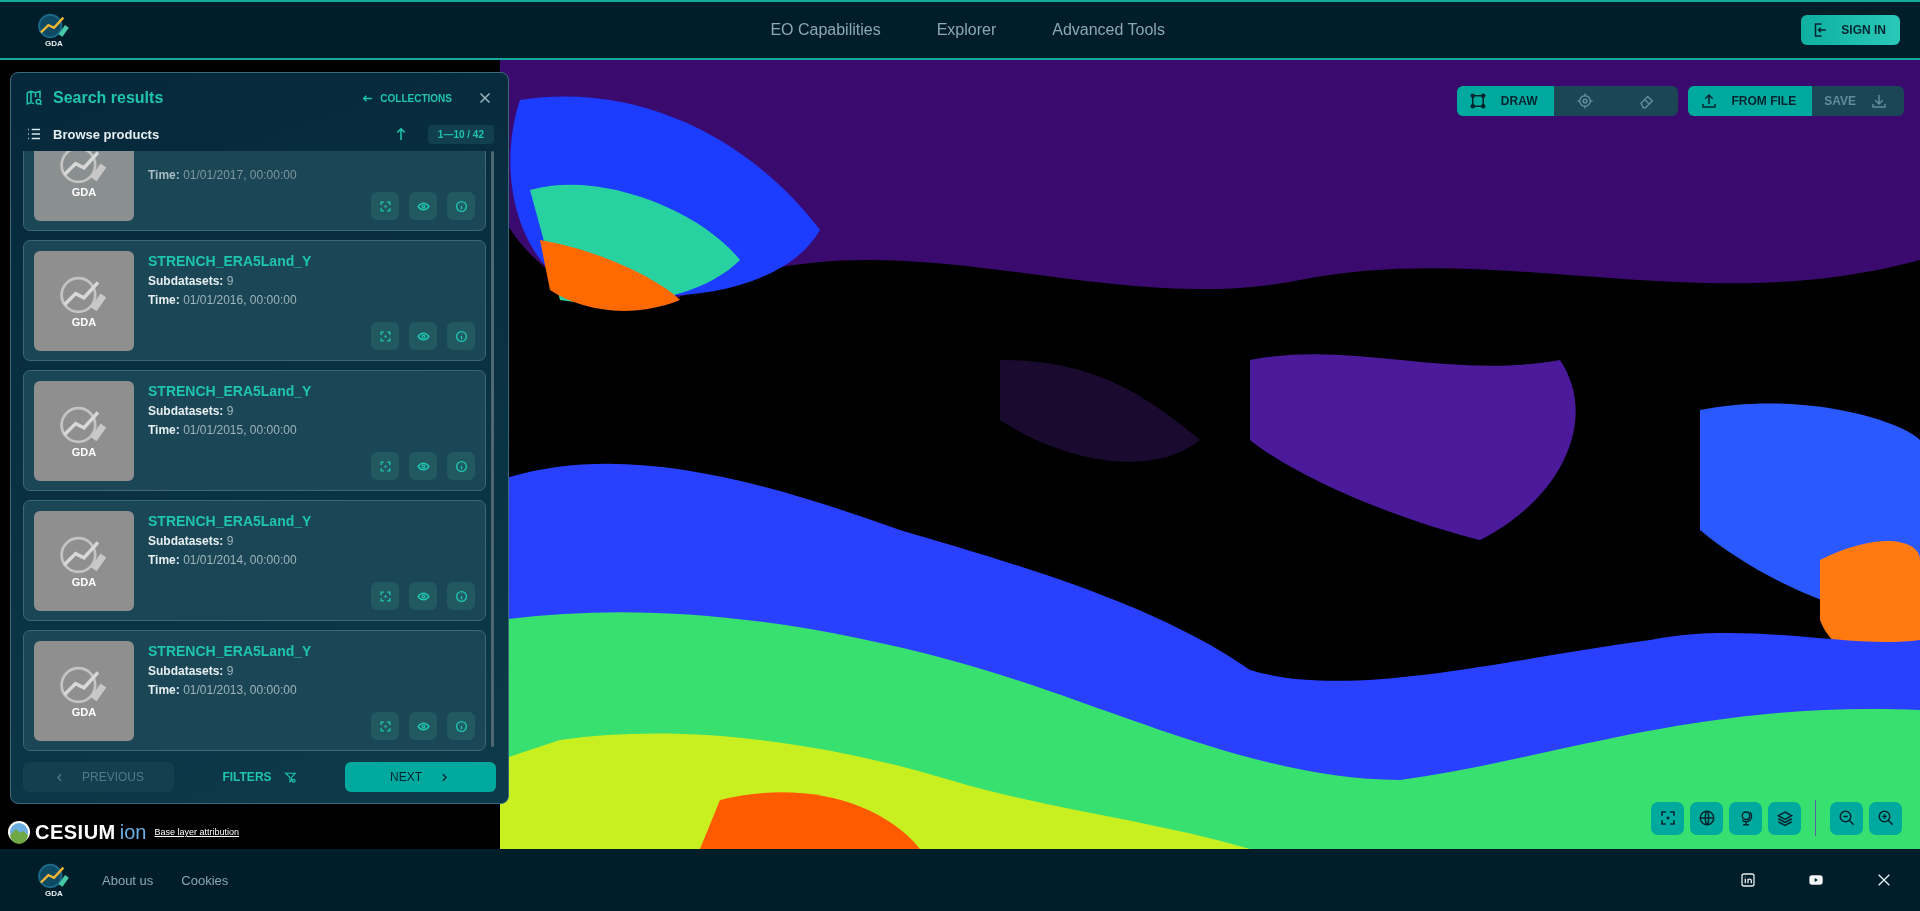 This screenshot has width=1920, height=911. I want to click on footer-link: About us, so click(128, 880).